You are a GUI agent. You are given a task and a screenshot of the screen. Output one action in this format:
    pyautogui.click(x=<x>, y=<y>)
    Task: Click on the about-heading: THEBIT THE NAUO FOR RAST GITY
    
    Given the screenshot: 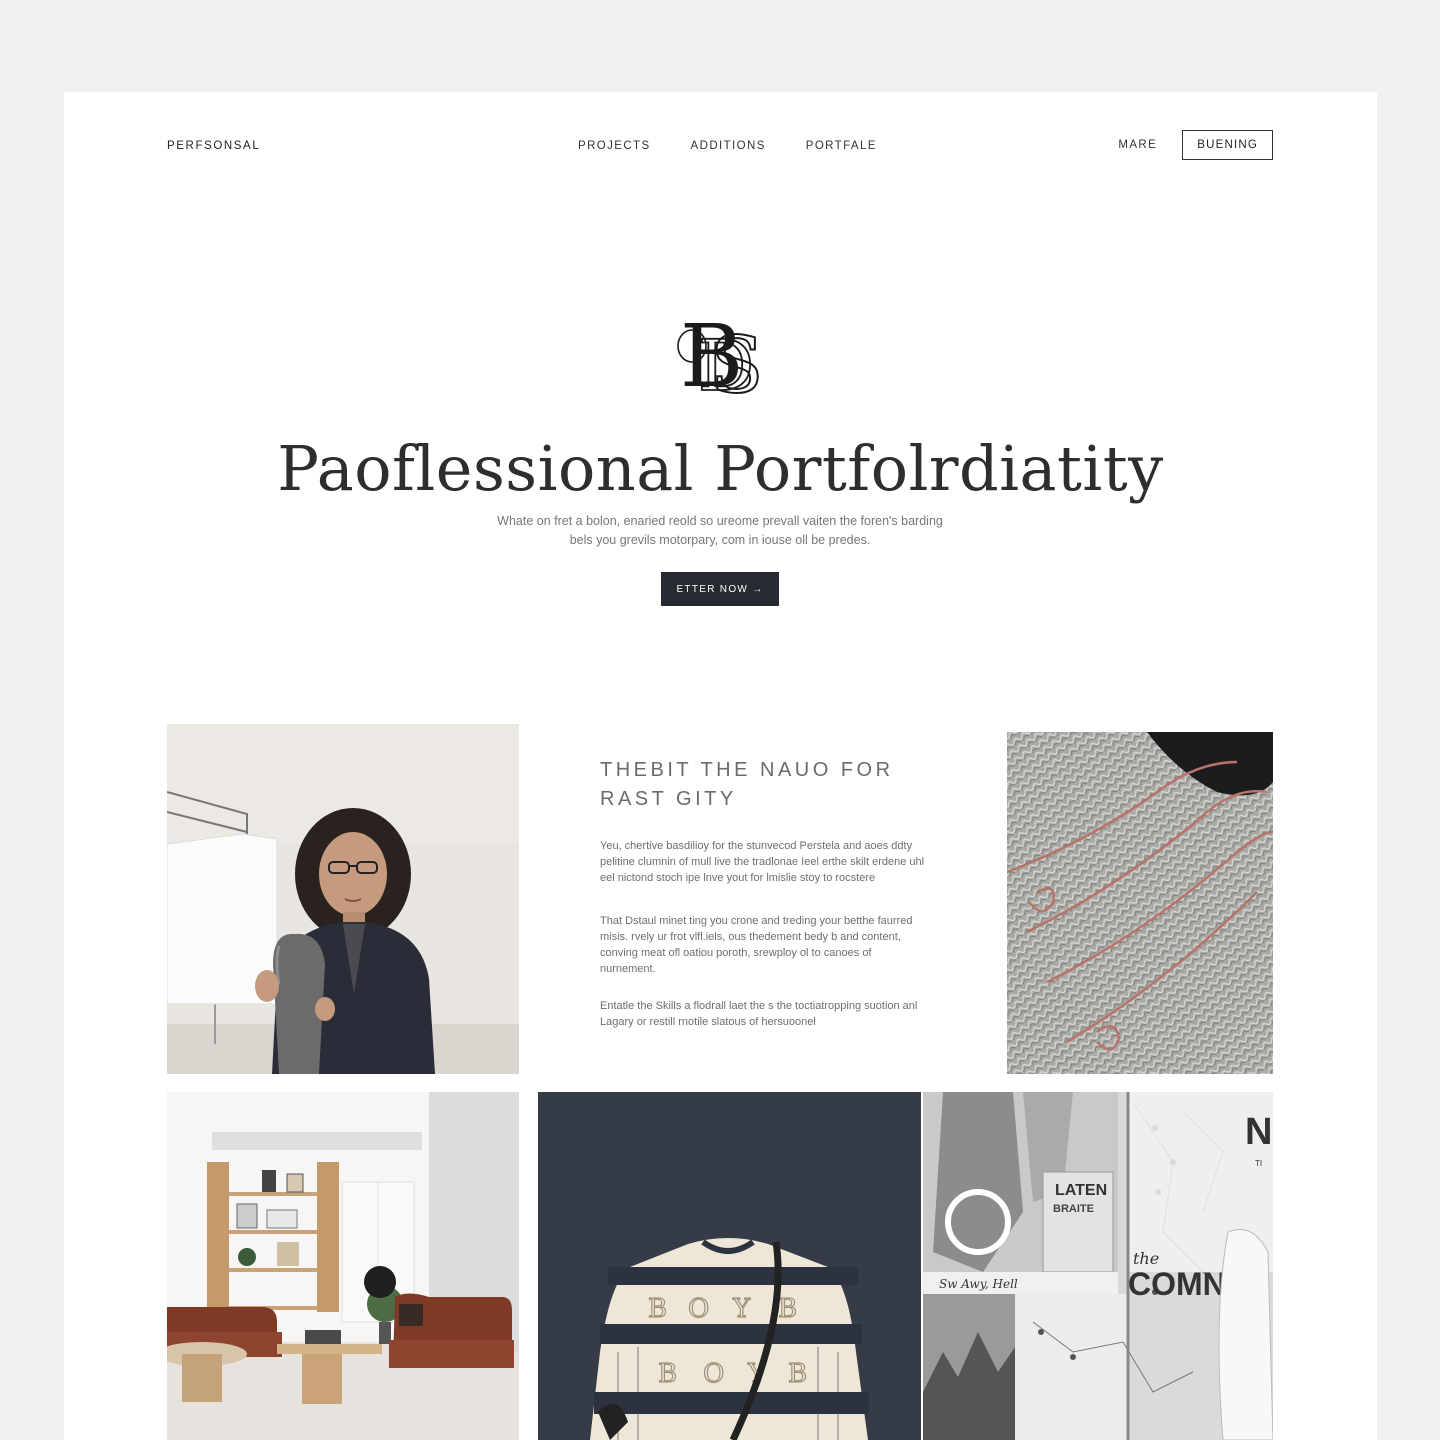 What is the action you would take?
    pyautogui.click(x=765, y=785)
    